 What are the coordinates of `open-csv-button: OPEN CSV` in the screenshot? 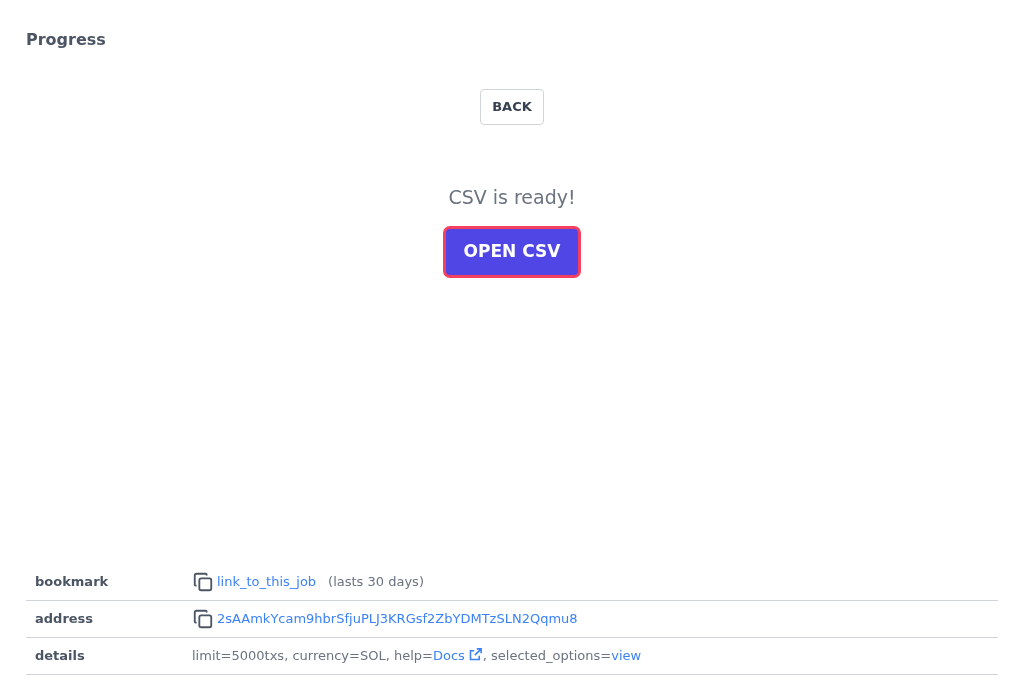 It's located at (512, 252).